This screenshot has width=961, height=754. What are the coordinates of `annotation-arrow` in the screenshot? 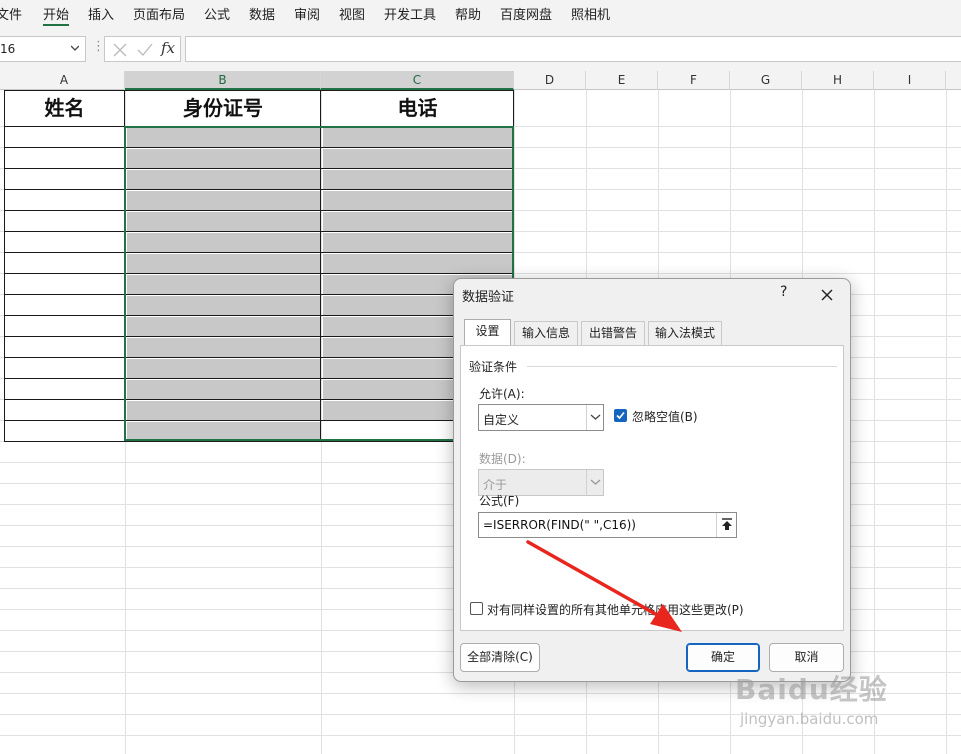 It's located at (604, 586).